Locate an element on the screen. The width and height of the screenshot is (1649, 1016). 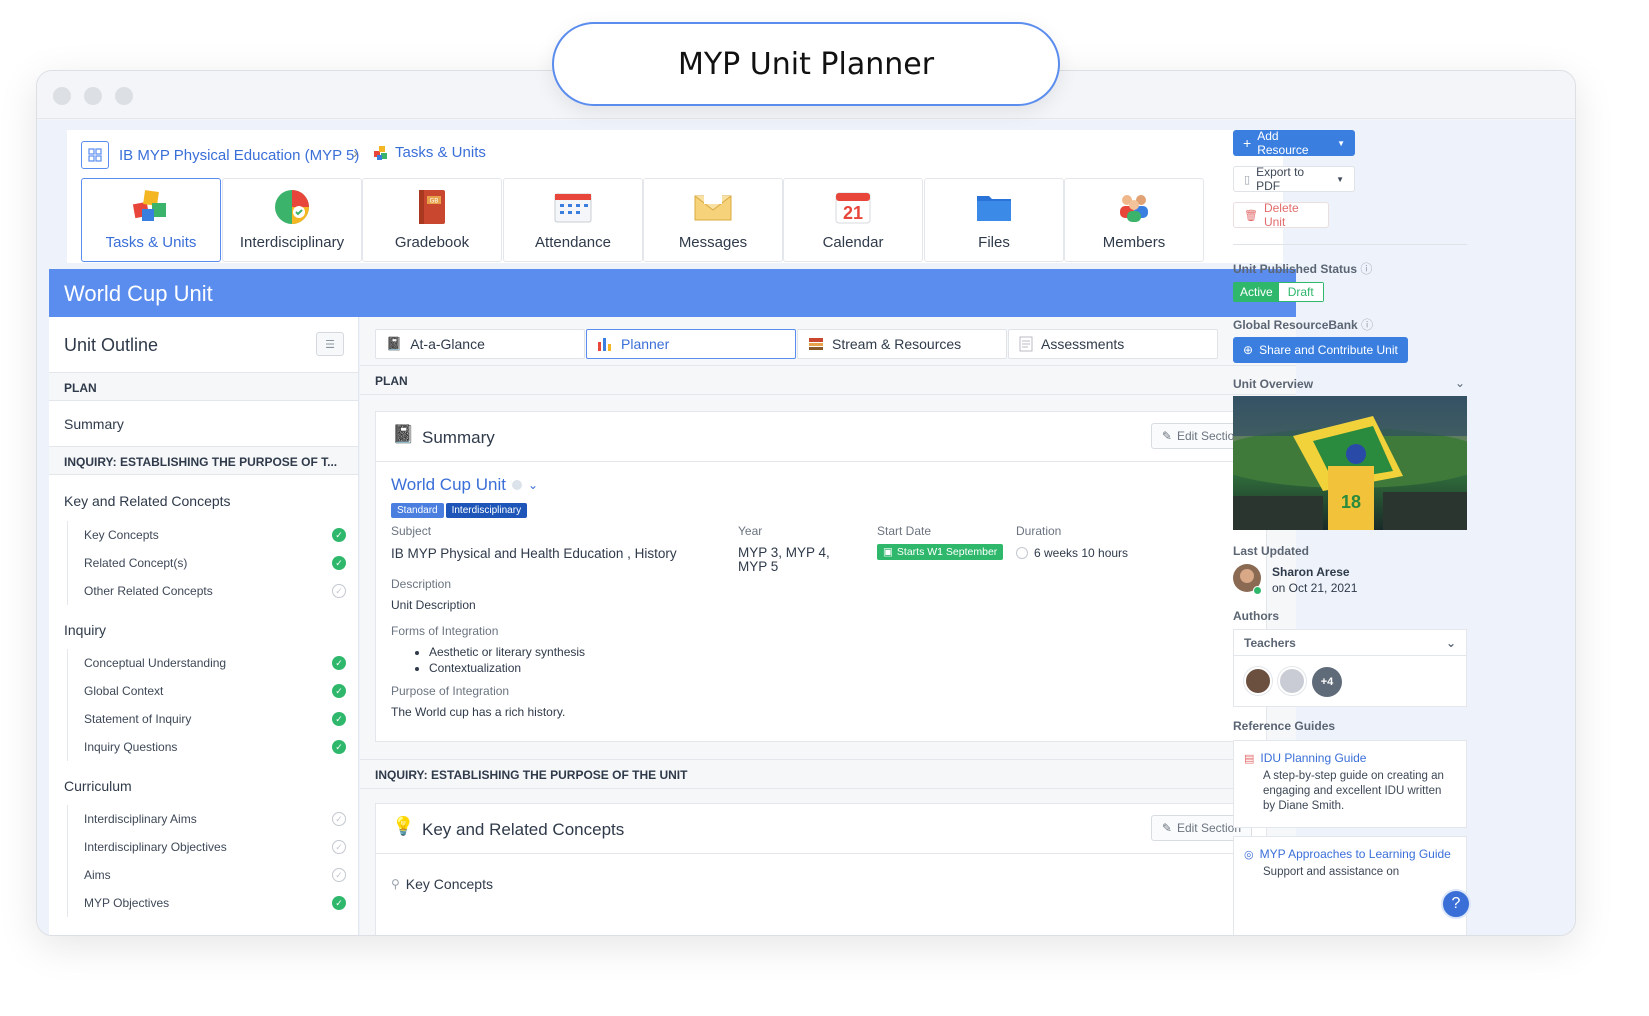
outline-group-inquiry: Inquiry is located at coordinates (203, 627).